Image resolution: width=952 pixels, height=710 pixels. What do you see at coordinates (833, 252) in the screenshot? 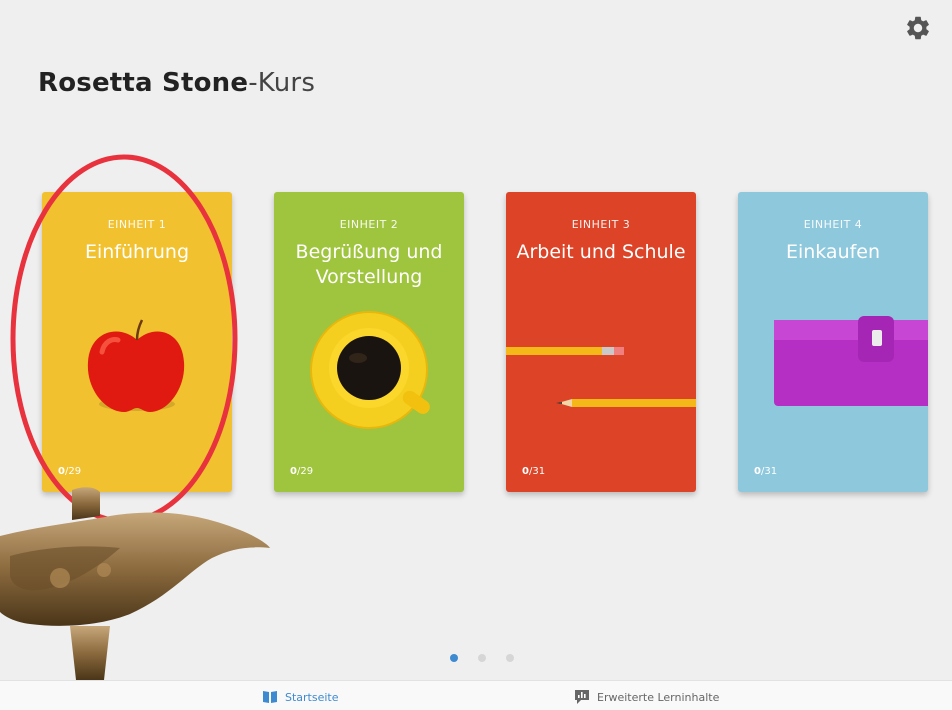
I see `unit-title: Einkaufen` at bounding box center [833, 252].